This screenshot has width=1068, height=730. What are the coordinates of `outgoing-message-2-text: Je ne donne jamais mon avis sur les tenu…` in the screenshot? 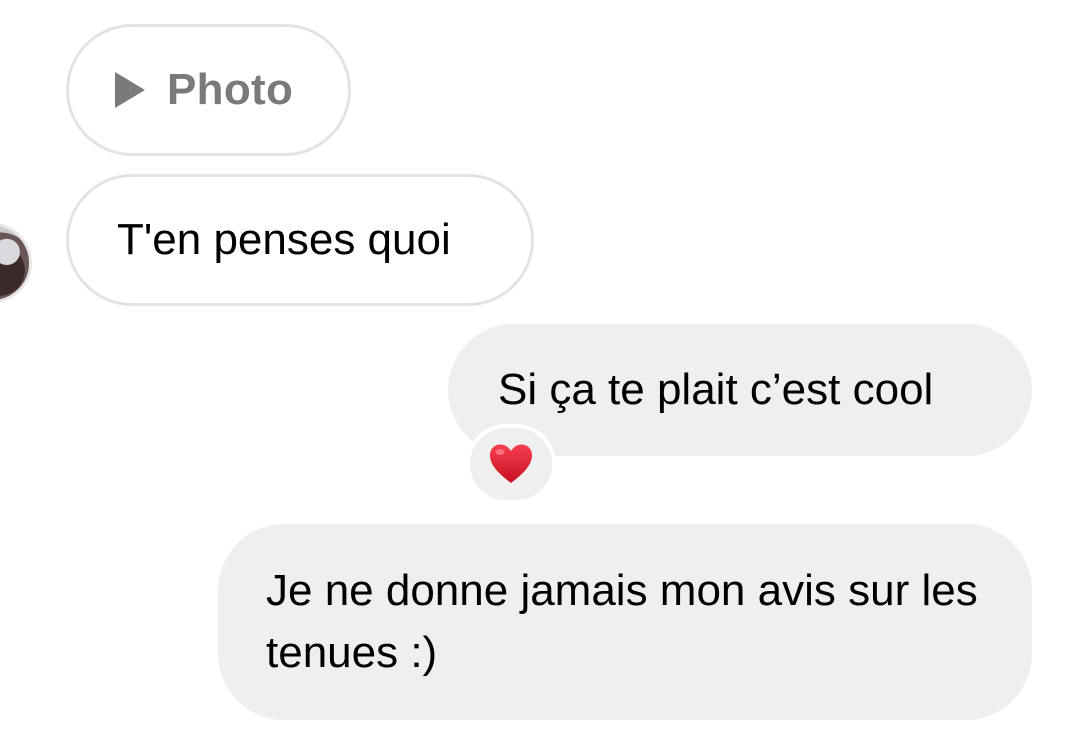 It's located at (622, 621).